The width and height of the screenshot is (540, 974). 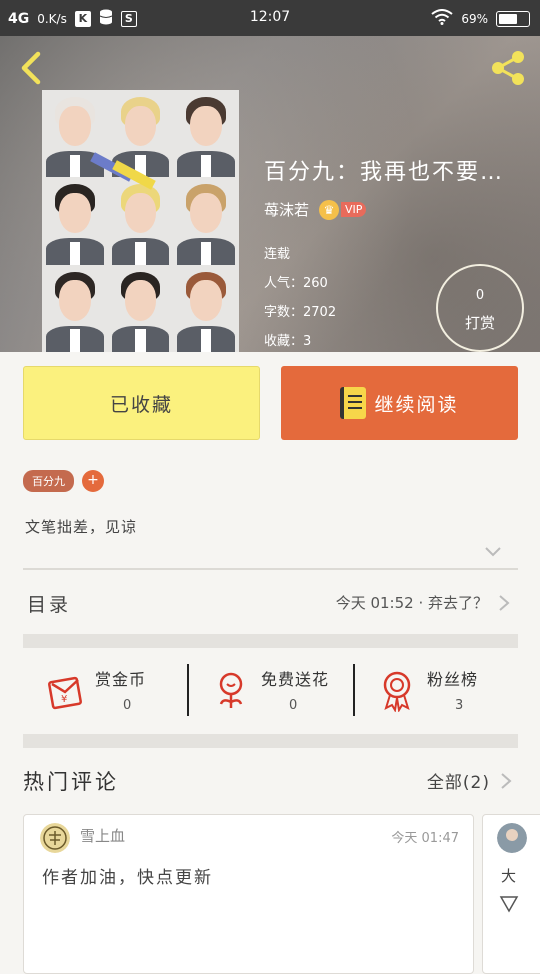 I want to click on book-icon, so click(x=353, y=403).